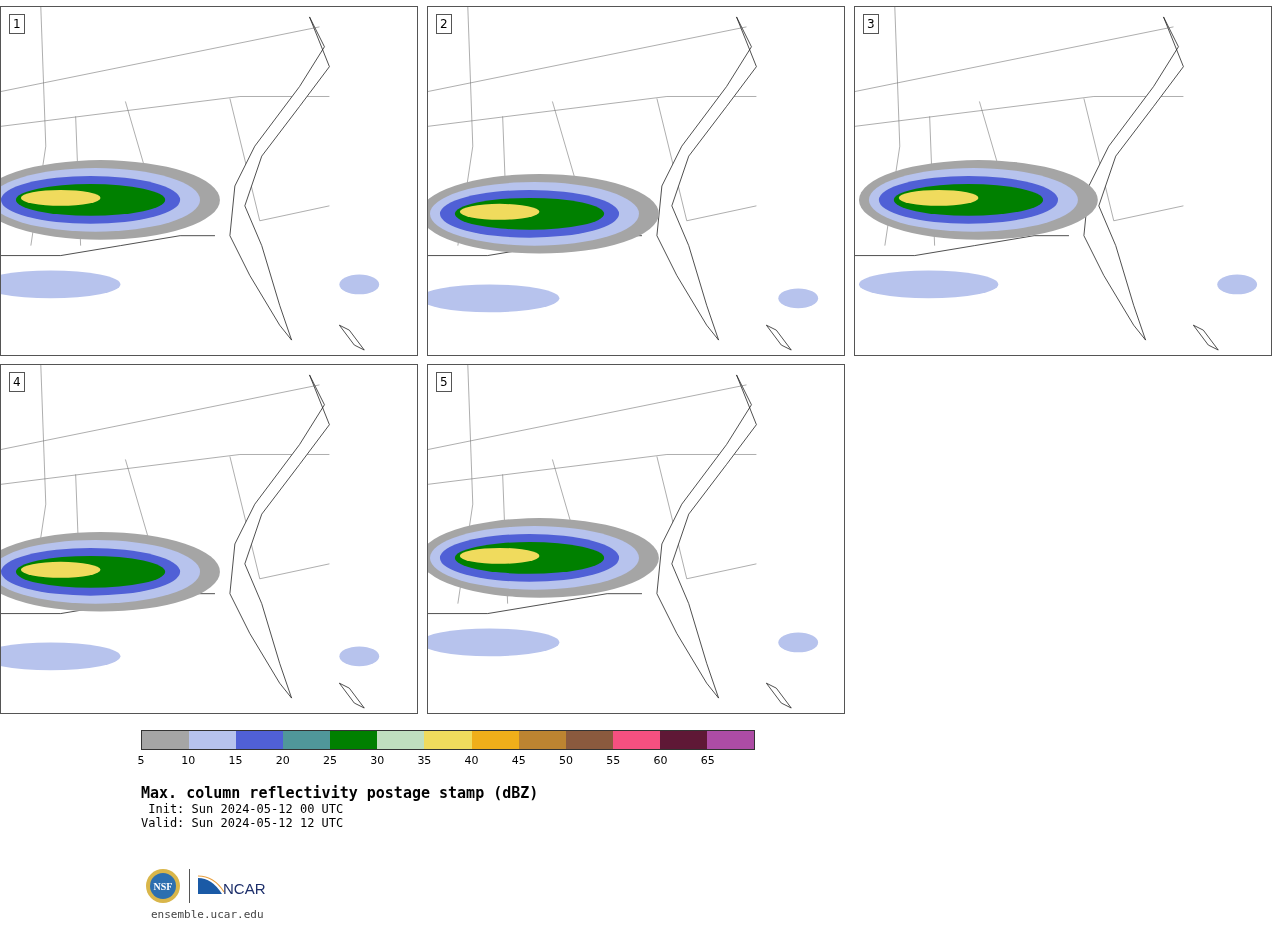  Describe the element at coordinates (208, 914) in the screenshot. I see `site-url: ensemble.ucar.edu` at that location.